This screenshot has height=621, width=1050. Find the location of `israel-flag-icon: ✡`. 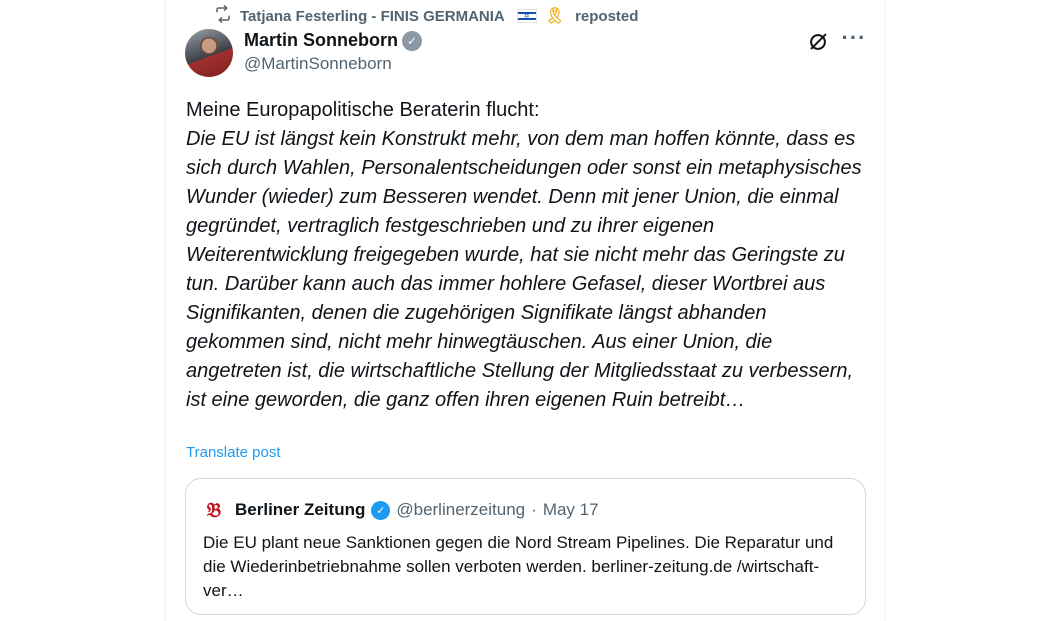

israel-flag-icon: ✡ is located at coordinates (526, 16).